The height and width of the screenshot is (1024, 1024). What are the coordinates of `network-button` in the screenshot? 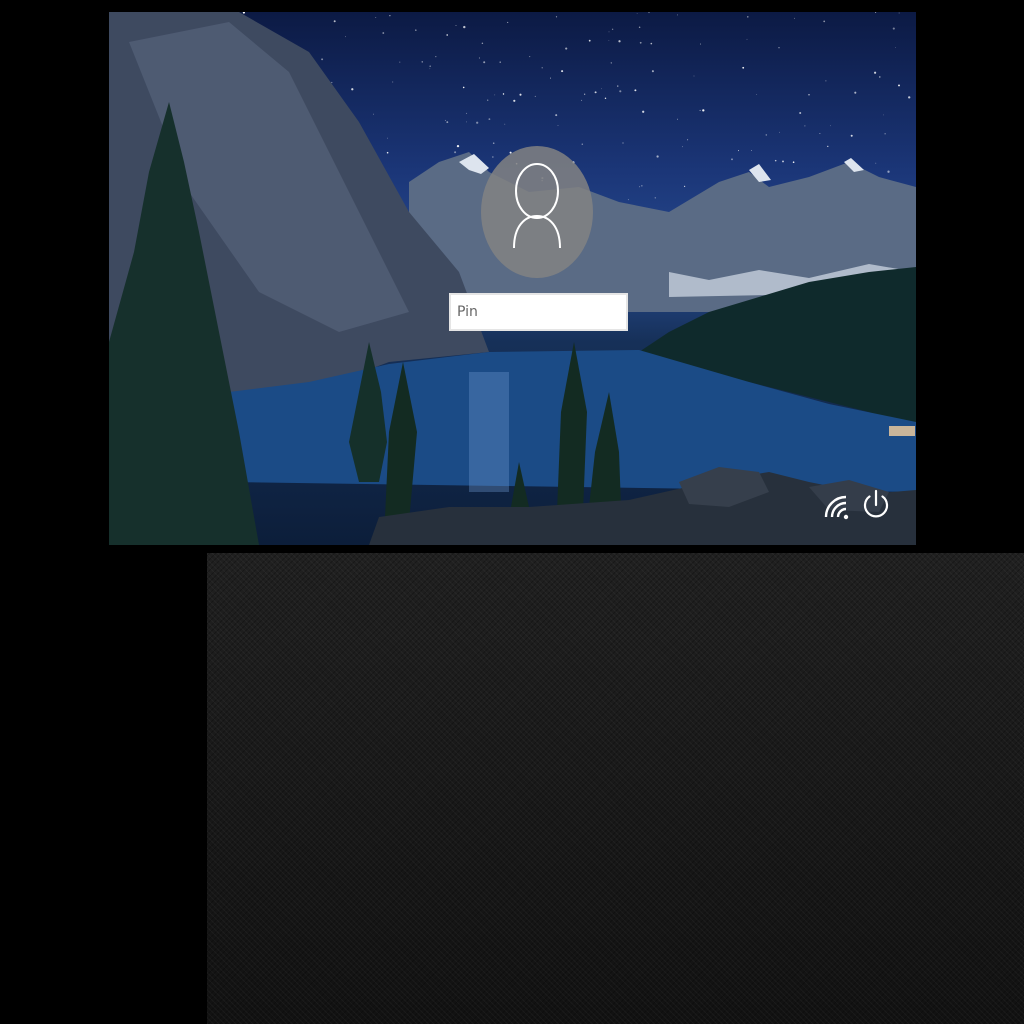 It's located at (835, 504).